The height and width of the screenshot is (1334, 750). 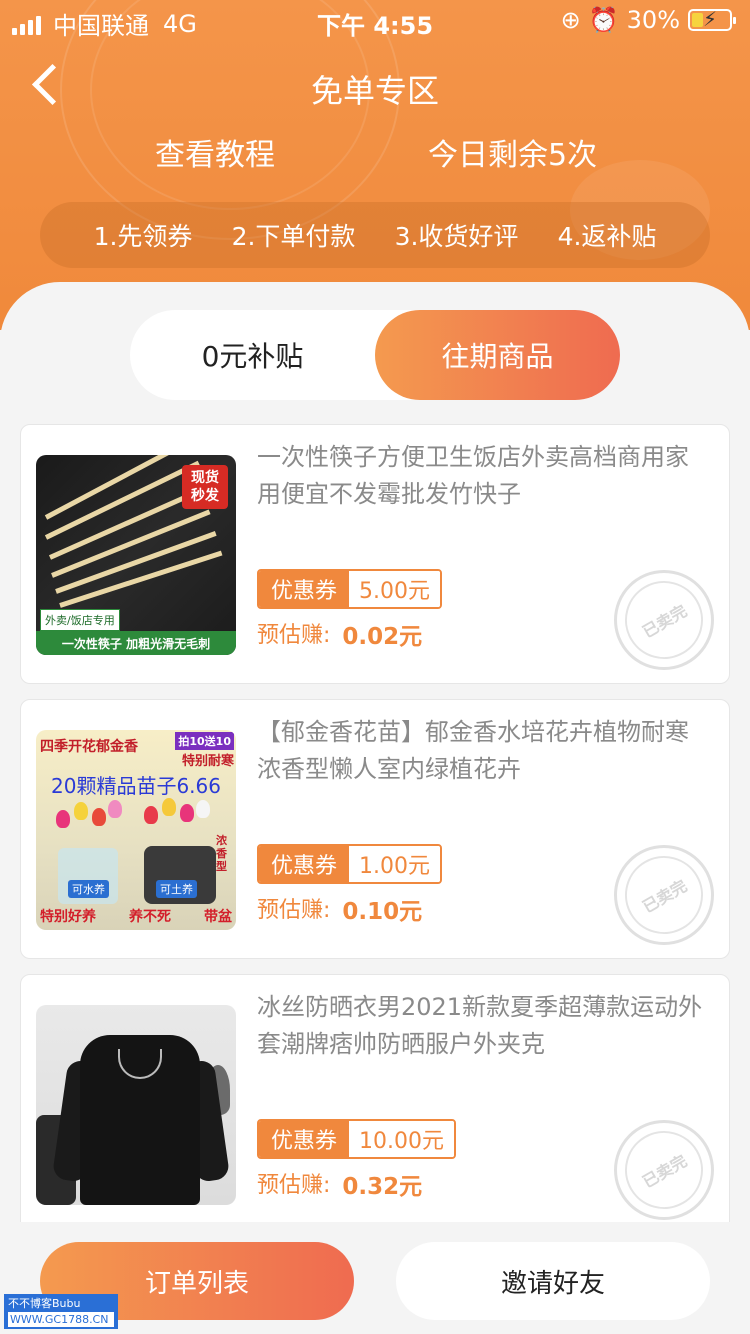 What do you see at coordinates (382, 912) in the screenshot?
I see `earn-value: 0.10元` at bounding box center [382, 912].